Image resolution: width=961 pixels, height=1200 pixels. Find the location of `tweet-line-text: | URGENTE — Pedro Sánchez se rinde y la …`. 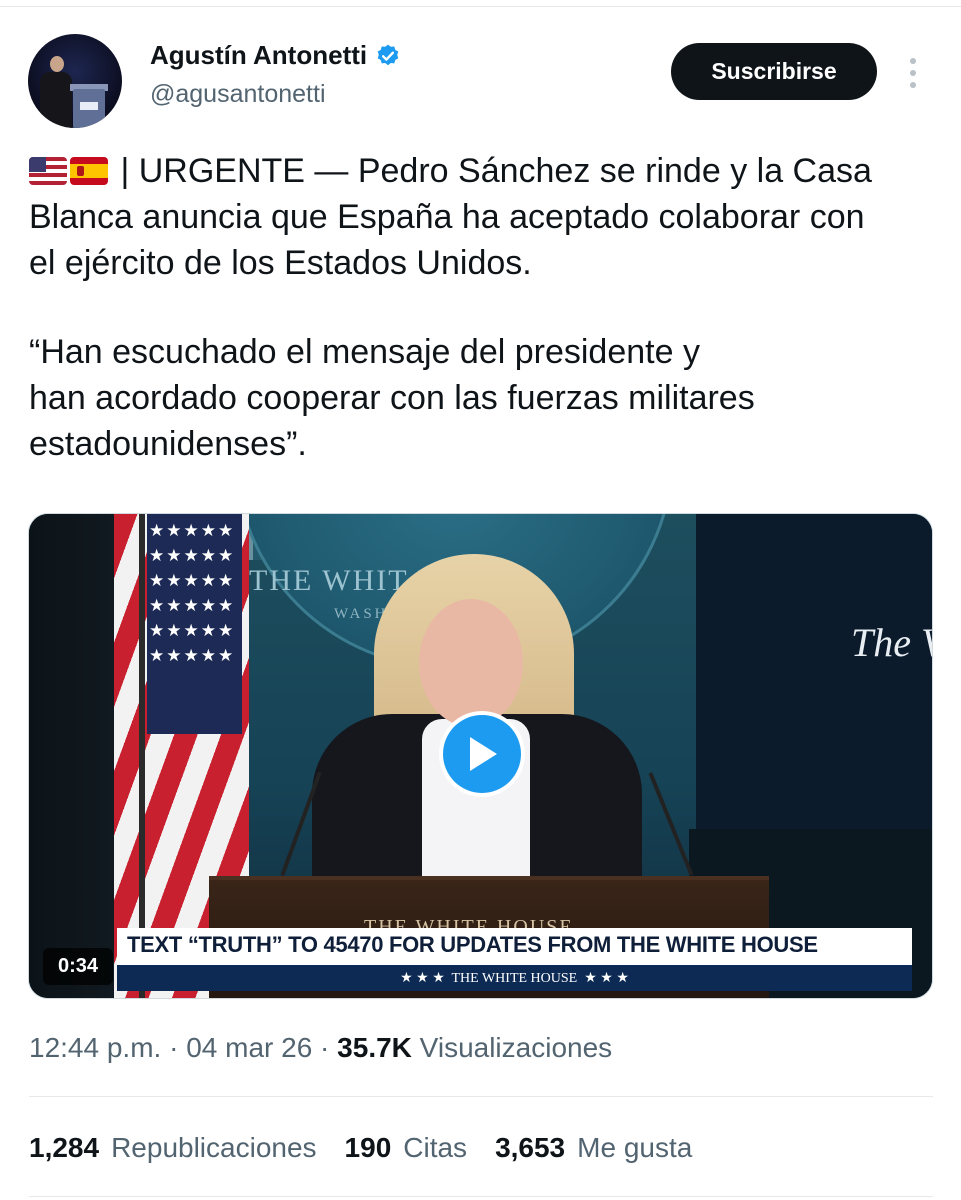

tweet-line-text: | URGENTE — Pedro Sánchez se rinde y la … is located at coordinates (491, 171).